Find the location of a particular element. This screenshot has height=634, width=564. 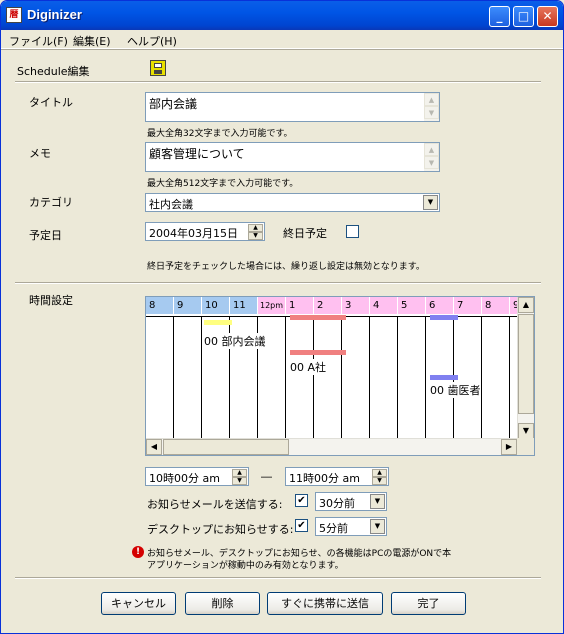

memo-value: 顧客管理について is located at coordinates (197, 154).